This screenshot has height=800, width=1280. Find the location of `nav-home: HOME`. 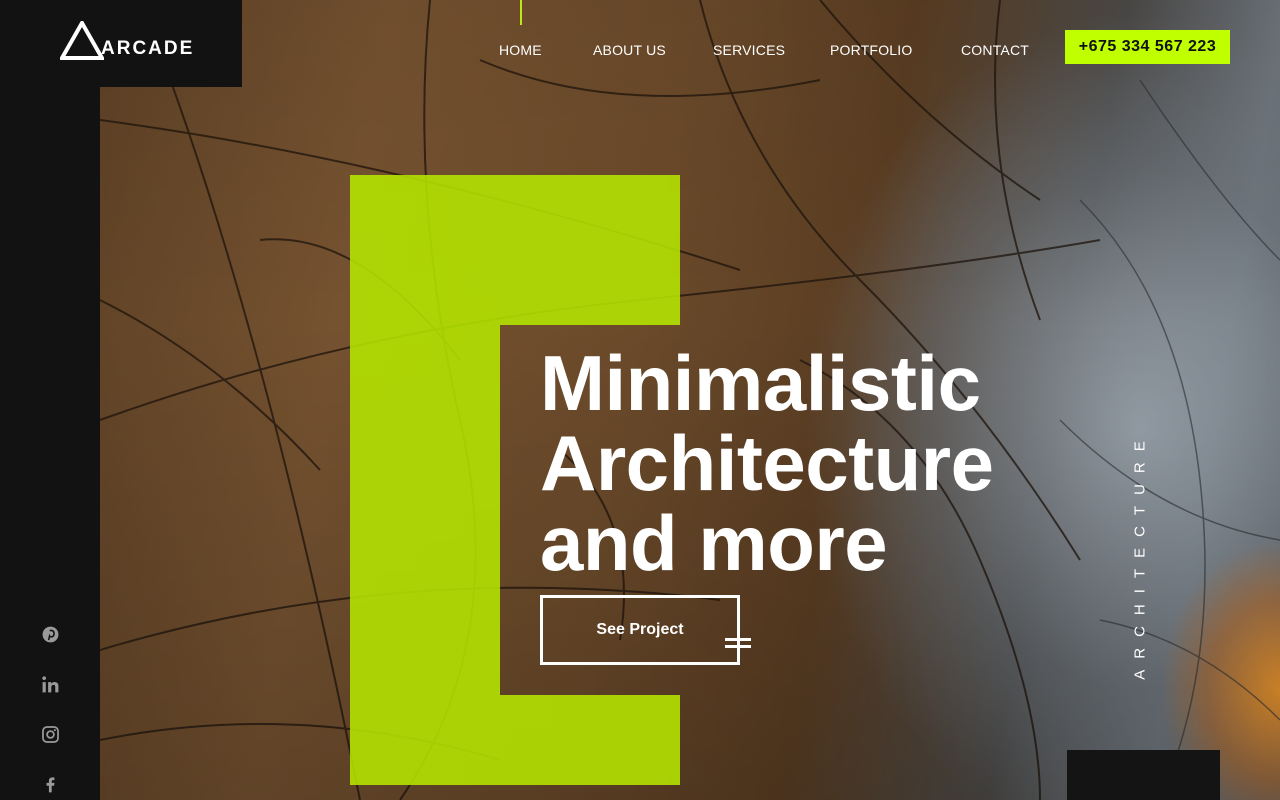

nav-home: HOME is located at coordinates (520, 50).